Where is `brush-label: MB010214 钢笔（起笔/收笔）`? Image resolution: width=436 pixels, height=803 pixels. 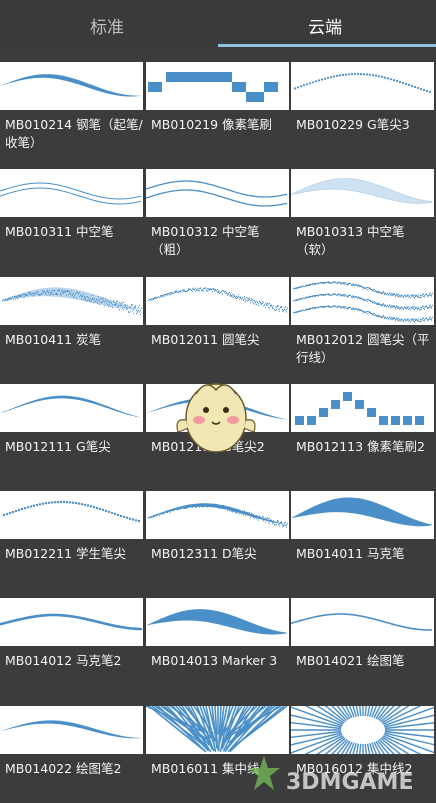 brush-label: MB010214 钢笔（起笔/收笔） is located at coordinates (74, 133).